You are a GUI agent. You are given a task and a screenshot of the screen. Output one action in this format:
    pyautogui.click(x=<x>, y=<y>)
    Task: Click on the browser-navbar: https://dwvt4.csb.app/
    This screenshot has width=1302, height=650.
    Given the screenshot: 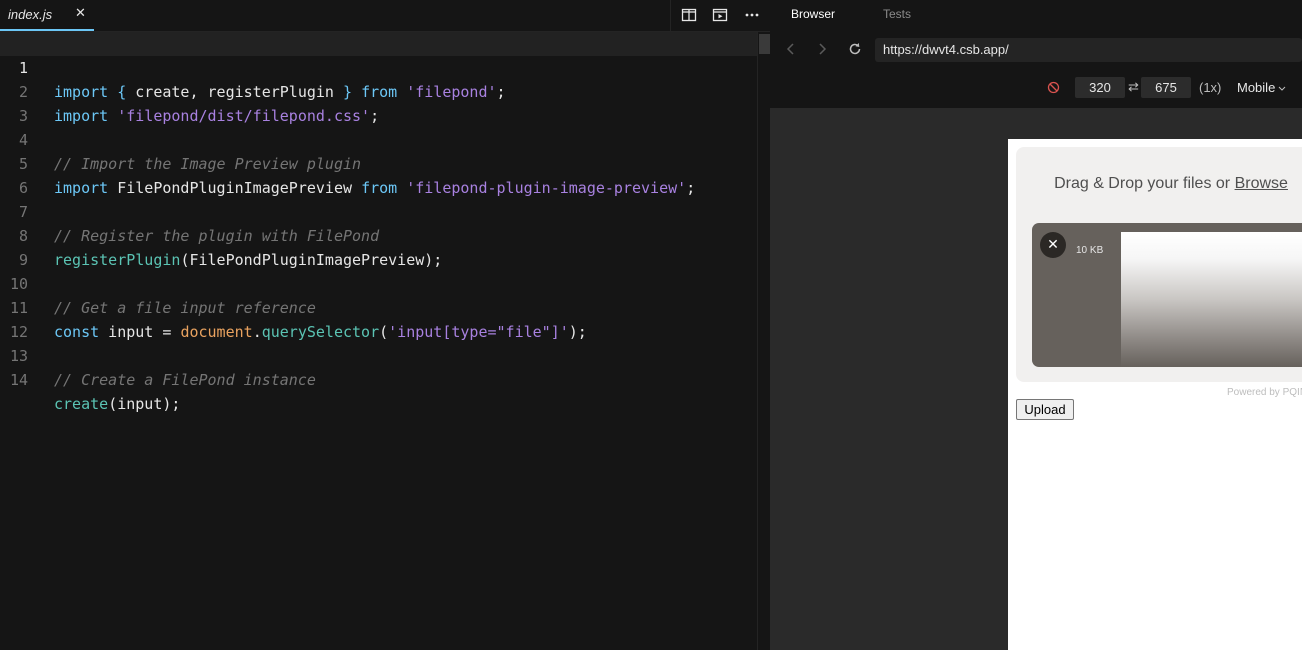 What is the action you would take?
    pyautogui.click(x=1036, y=49)
    